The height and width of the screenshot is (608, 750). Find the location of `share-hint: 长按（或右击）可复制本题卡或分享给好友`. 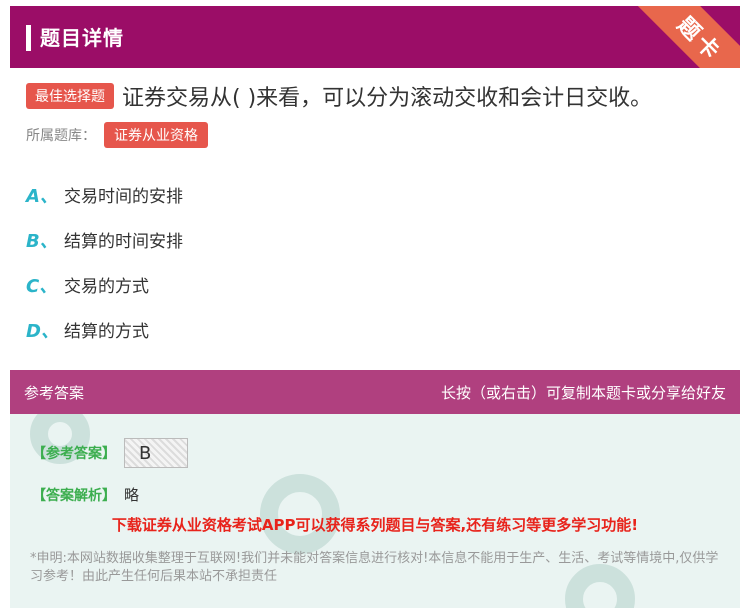

share-hint: 长按（或右击）可复制本题卡或分享给好友 is located at coordinates (583, 392).